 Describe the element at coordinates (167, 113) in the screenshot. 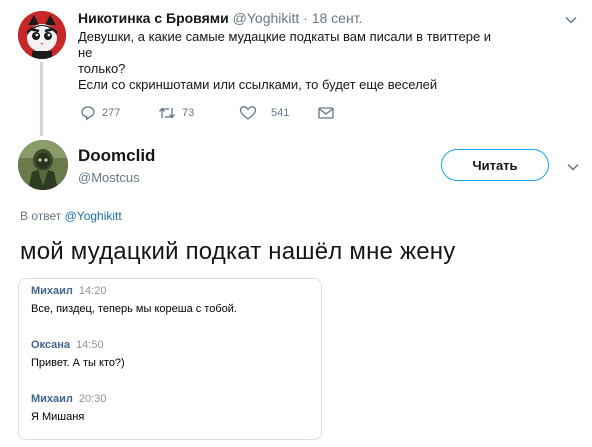

I see `retweet-icon` at that location.